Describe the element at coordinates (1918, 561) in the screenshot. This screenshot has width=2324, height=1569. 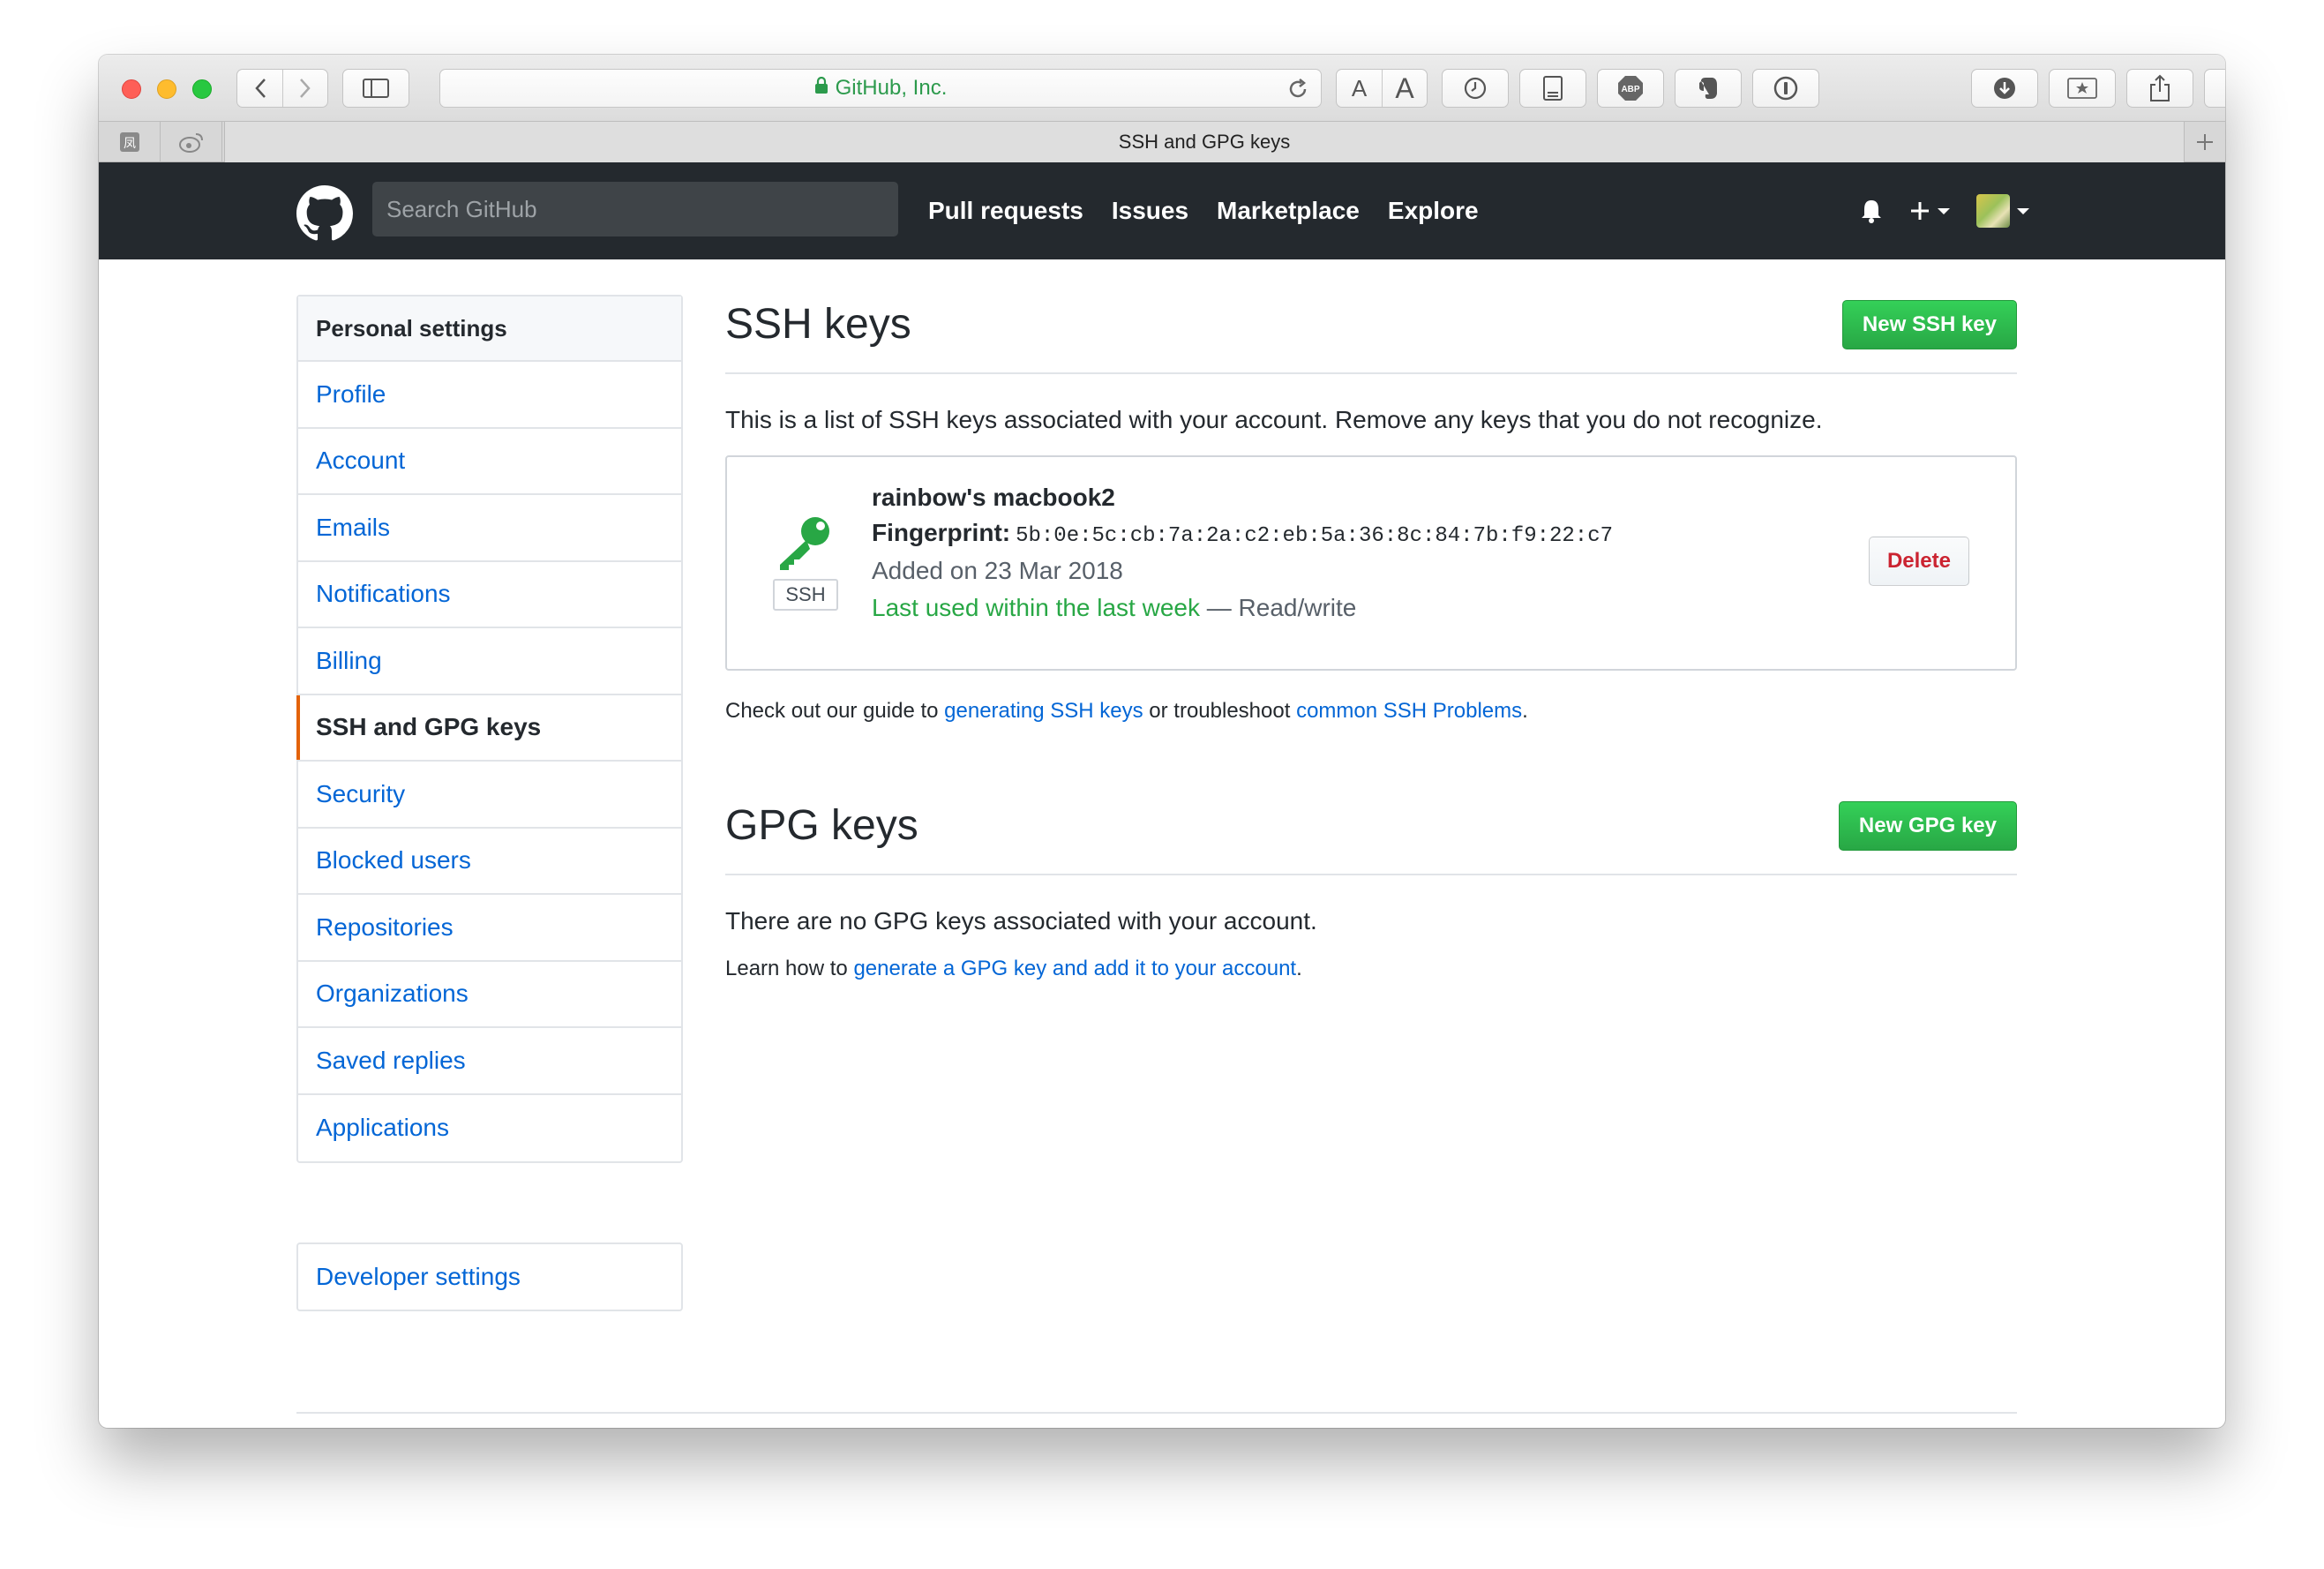
I see `delete-key-button: Delete` at that location.